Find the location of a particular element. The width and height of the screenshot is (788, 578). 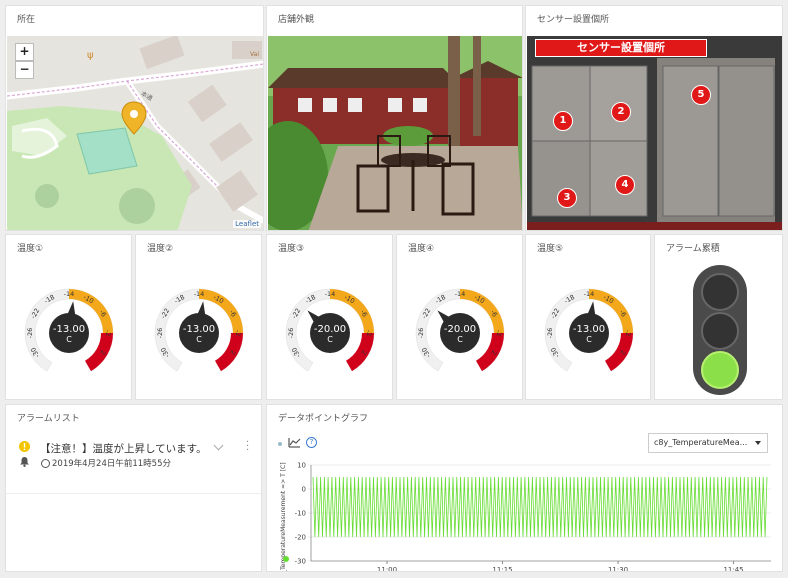

x-tick-label: 11:30 is located at coordinates (618, 569).